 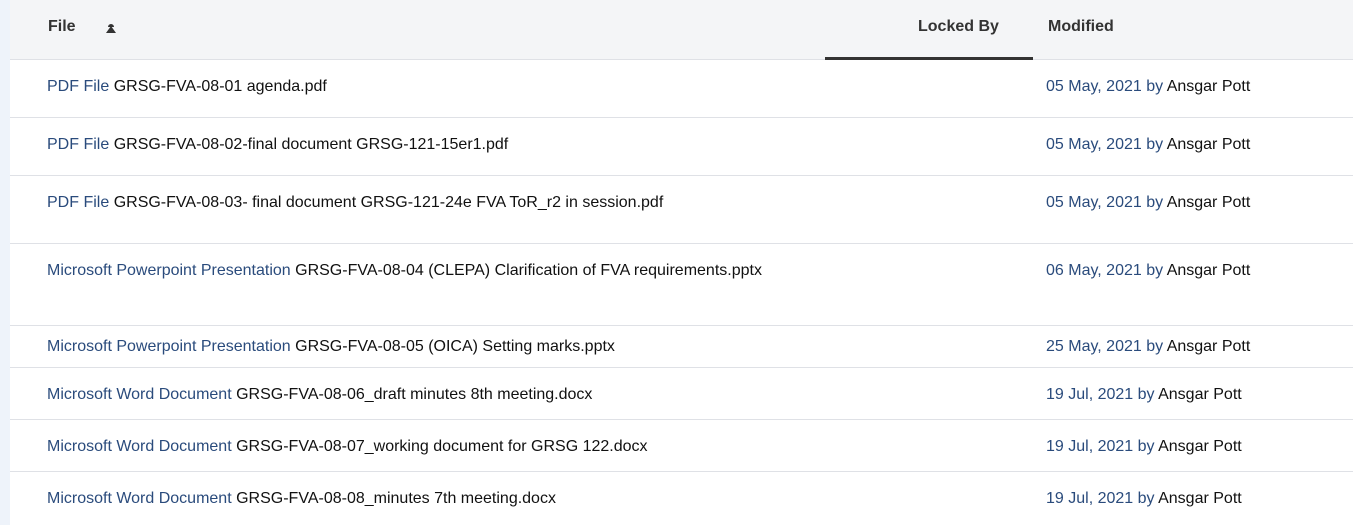 What do you see at coordinates (958, 27) in the screenshot?
I see `column-header-locked-by: Locked By` at bounding box center [958, 27].